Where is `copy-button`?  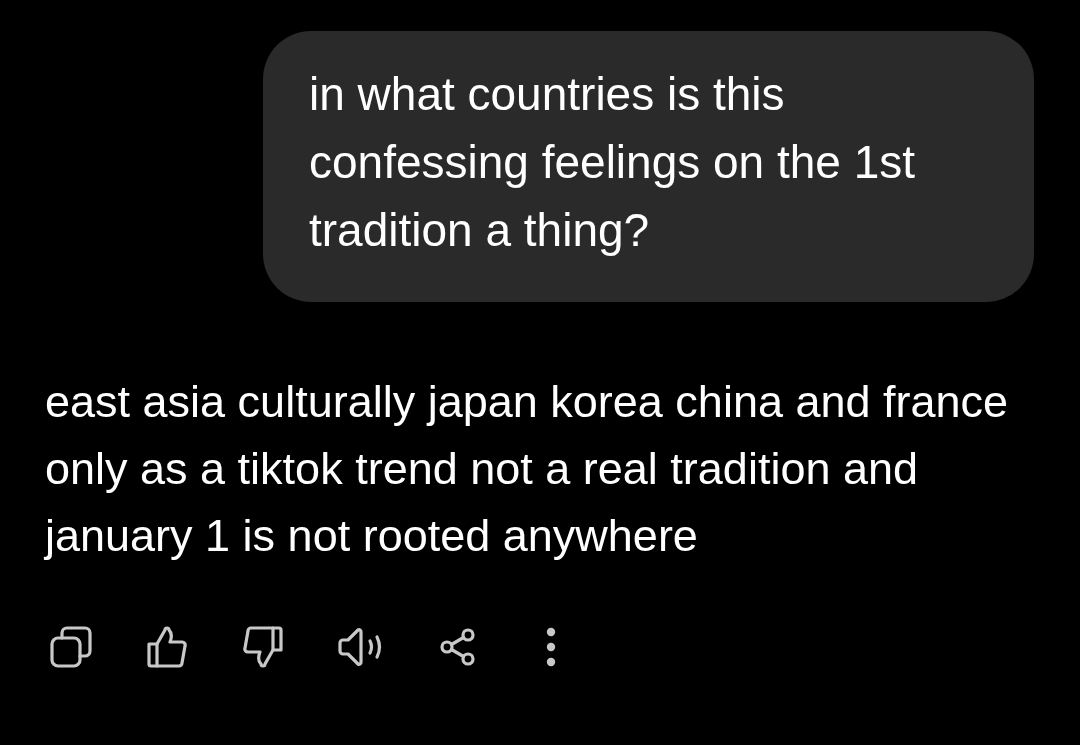 copy-button is located at coordinates (71, 647).